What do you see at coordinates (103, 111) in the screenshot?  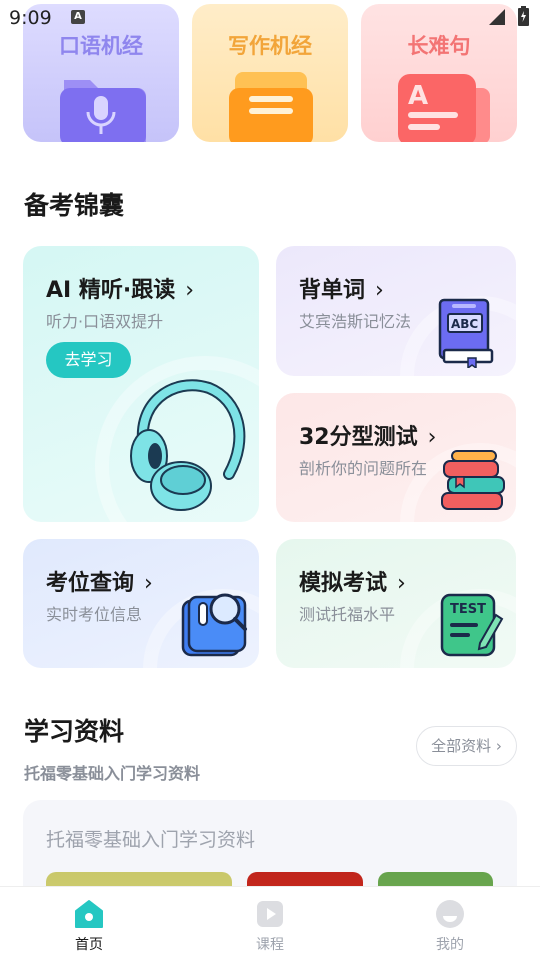 I see `microphone-folder-icon` at bounding box center [103, 111].